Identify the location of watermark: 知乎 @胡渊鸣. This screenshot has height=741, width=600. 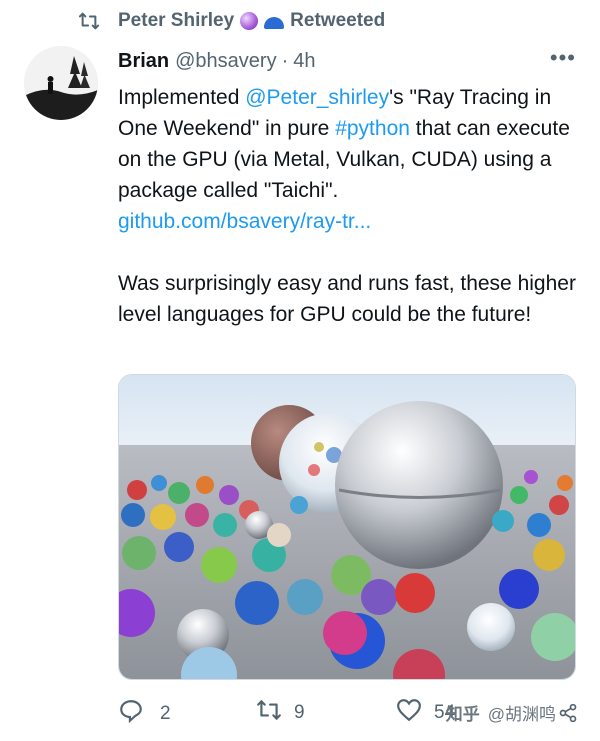
(512, 712).